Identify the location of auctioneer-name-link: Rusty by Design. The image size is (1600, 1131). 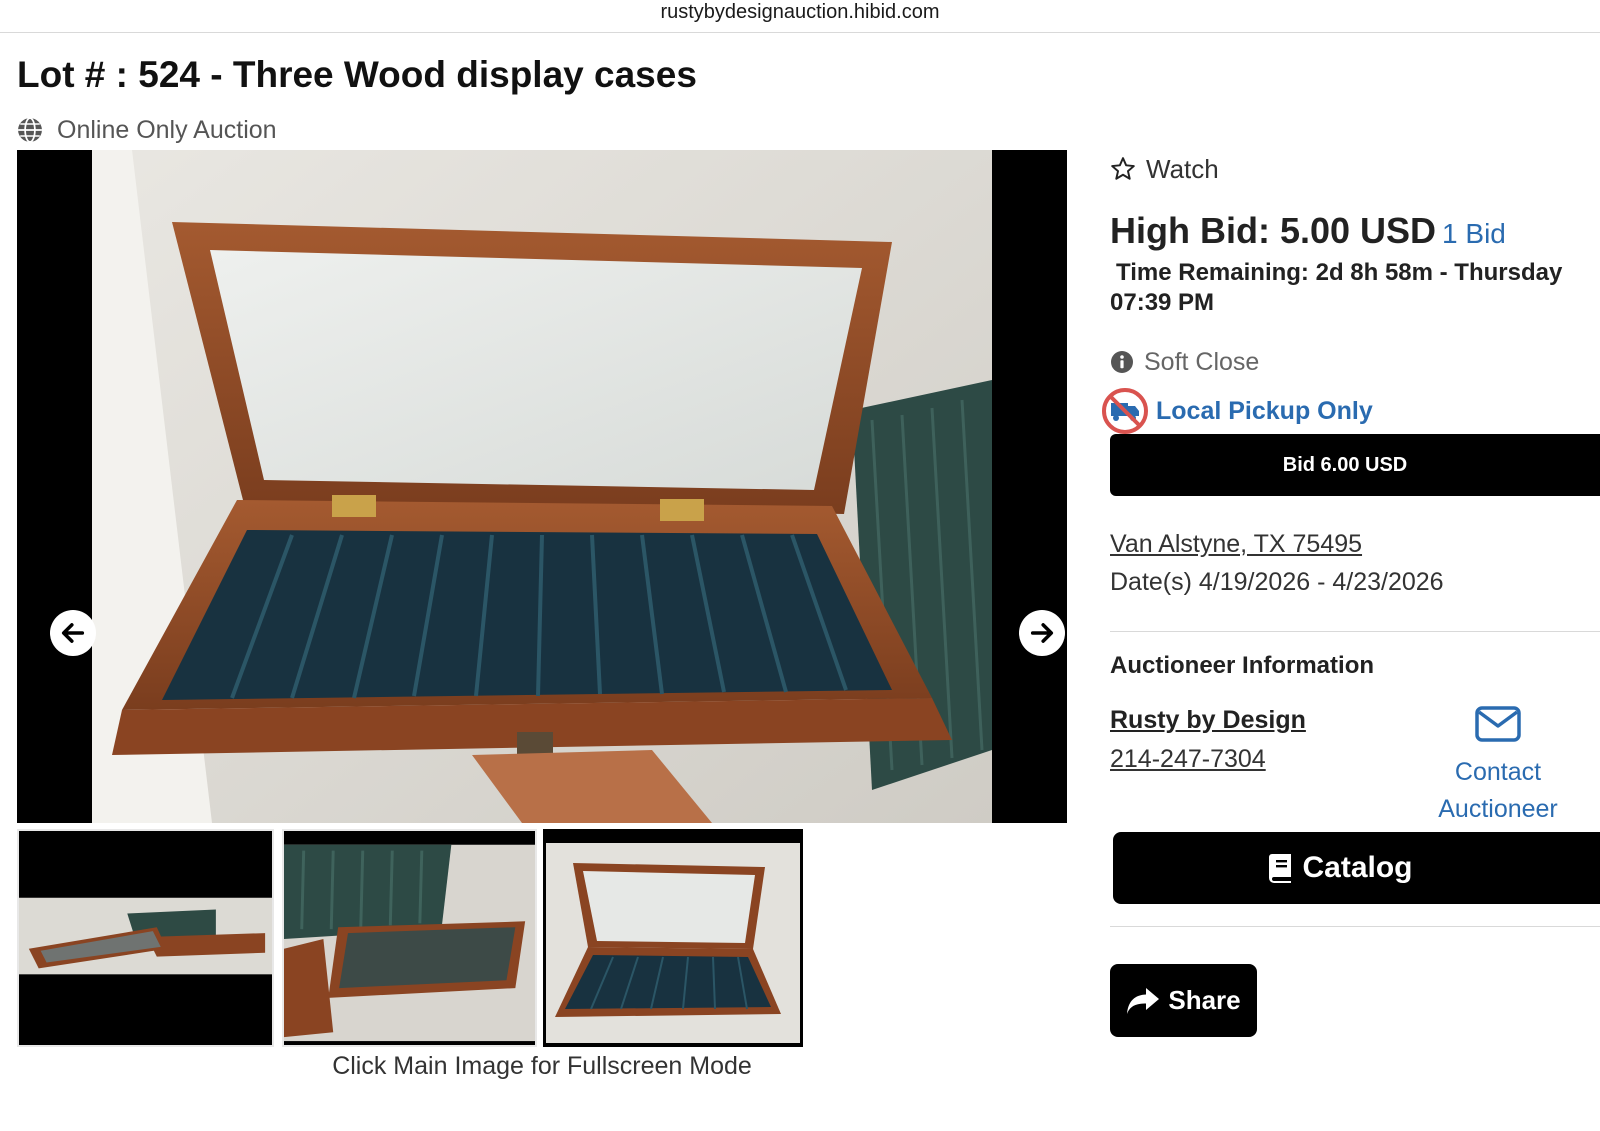
(1208, 720).